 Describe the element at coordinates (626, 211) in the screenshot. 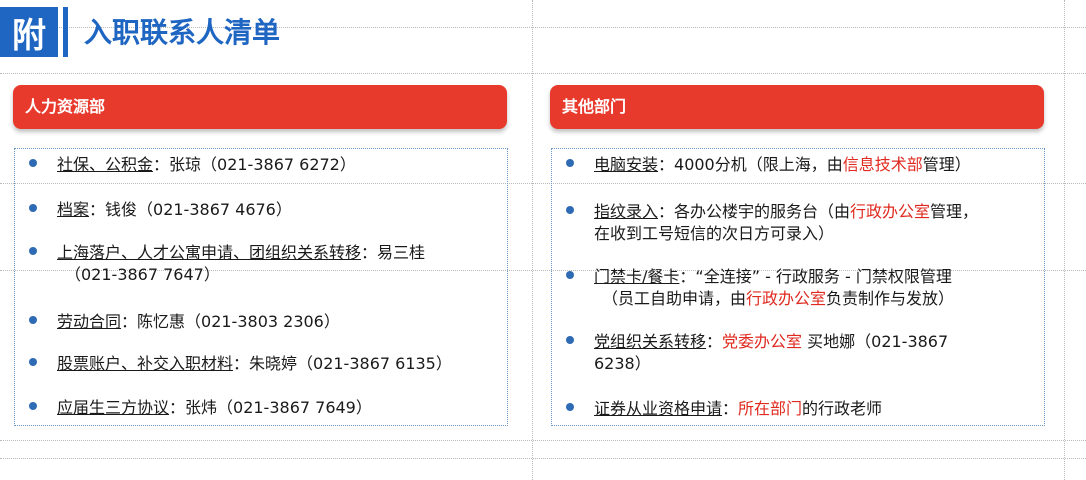

I see `item-label: 指纹录入` at that location.